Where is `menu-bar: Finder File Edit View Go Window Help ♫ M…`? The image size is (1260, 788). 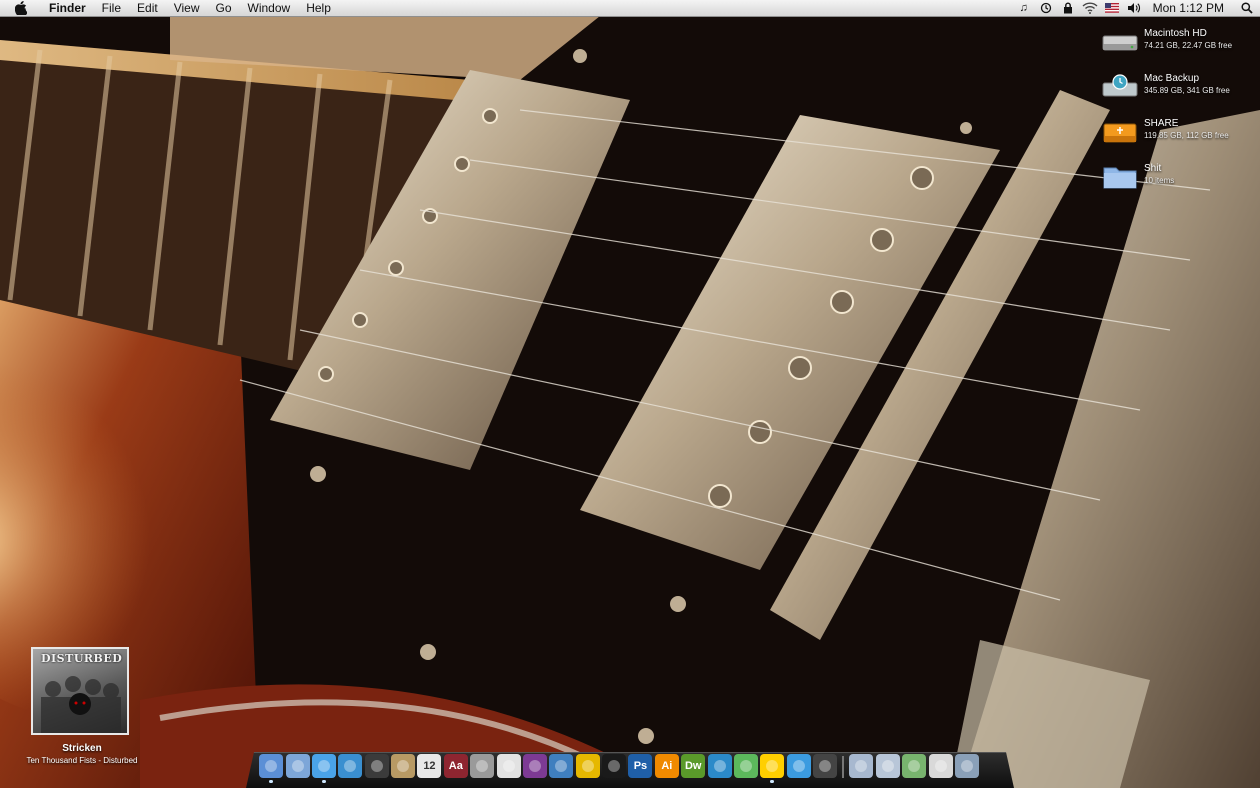
menu-bar: Finder File Edit View Go Window Help ♫ M… is located at coordinates (630, 8).